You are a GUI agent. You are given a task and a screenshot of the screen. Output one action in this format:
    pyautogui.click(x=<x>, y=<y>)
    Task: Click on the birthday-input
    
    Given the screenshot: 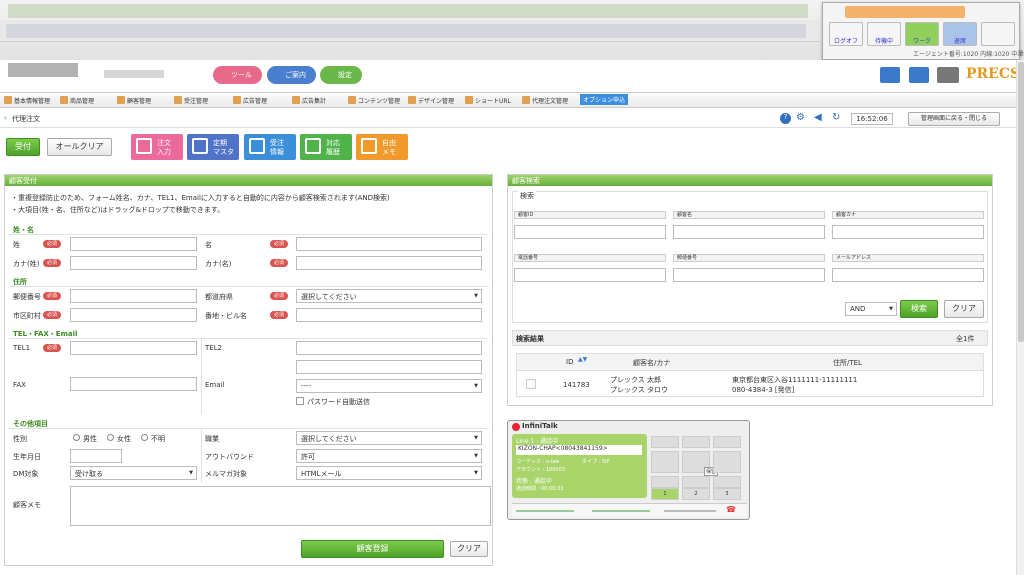 What is the action you would take?
    pyautogui.click(x=96, y=456)
    